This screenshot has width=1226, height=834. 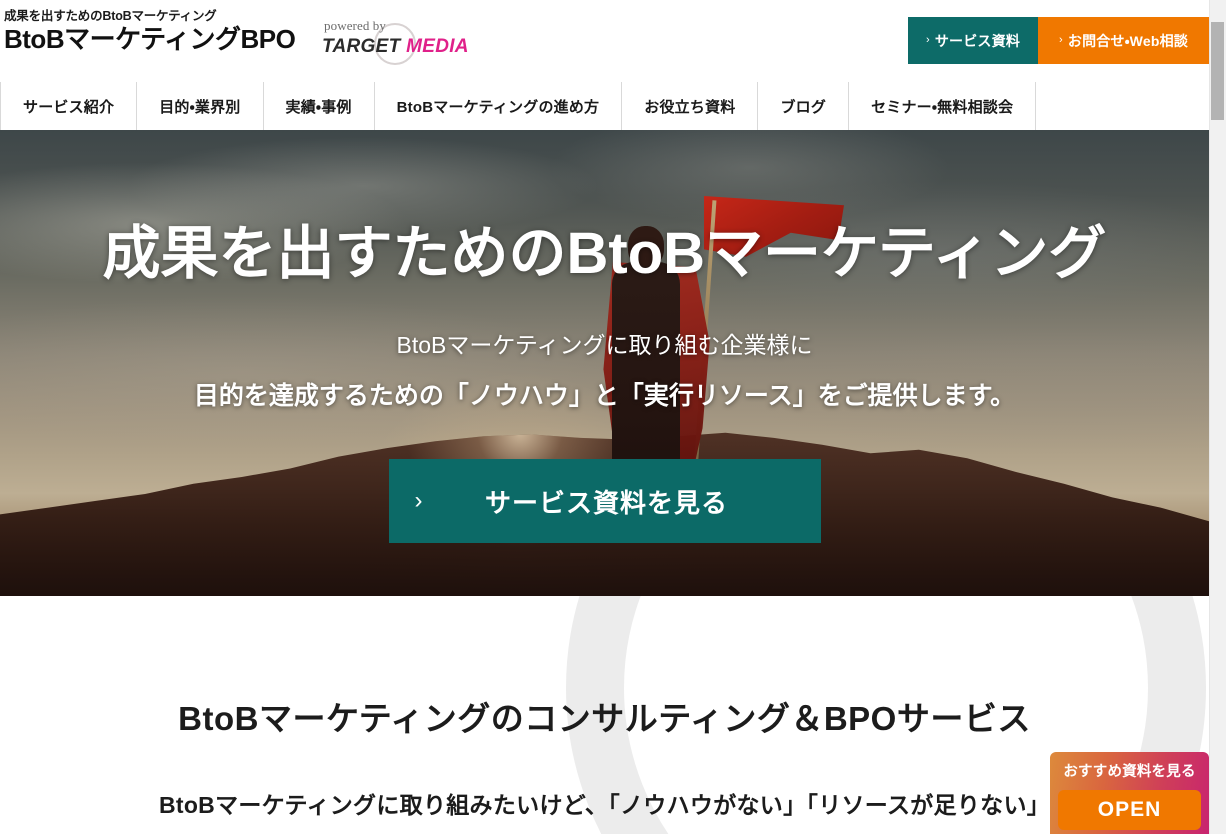 What do you see at coordinates (1036, 106) in the screenshot?
I see `nav-end-divider` at bounding box center [1036, 106].